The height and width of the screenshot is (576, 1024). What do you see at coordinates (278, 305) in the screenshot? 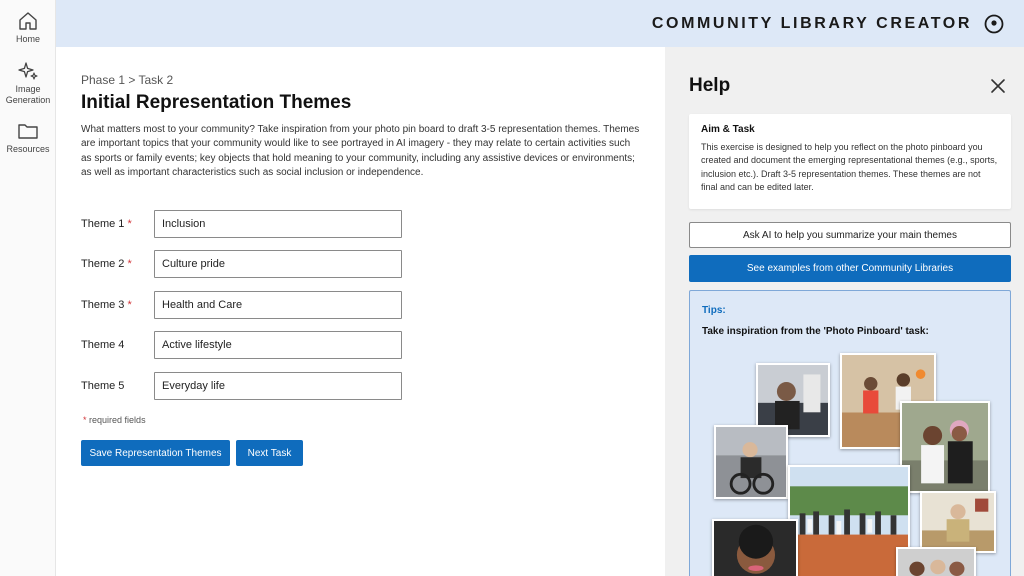
I see `theme-3-input` at bounding box center [278, 305].